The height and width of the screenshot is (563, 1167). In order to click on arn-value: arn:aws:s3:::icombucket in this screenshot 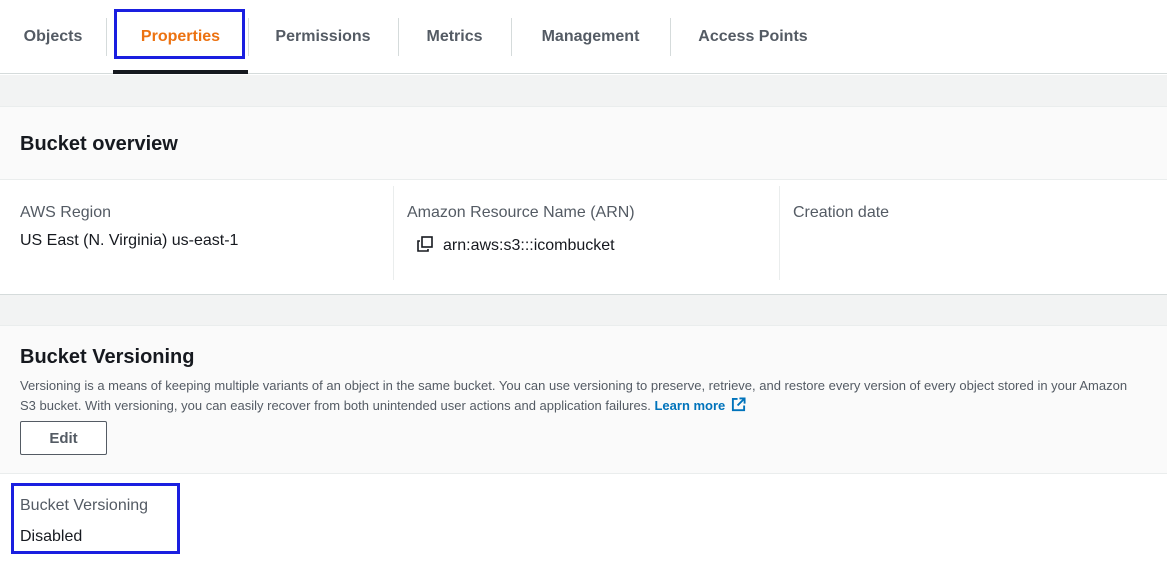, I will do `click(529, 245)`.